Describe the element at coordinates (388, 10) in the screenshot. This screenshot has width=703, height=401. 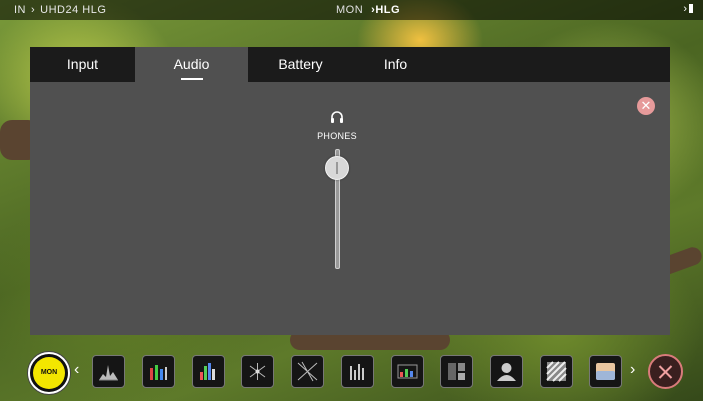
I see `monitor-mode: HLG` at that location.